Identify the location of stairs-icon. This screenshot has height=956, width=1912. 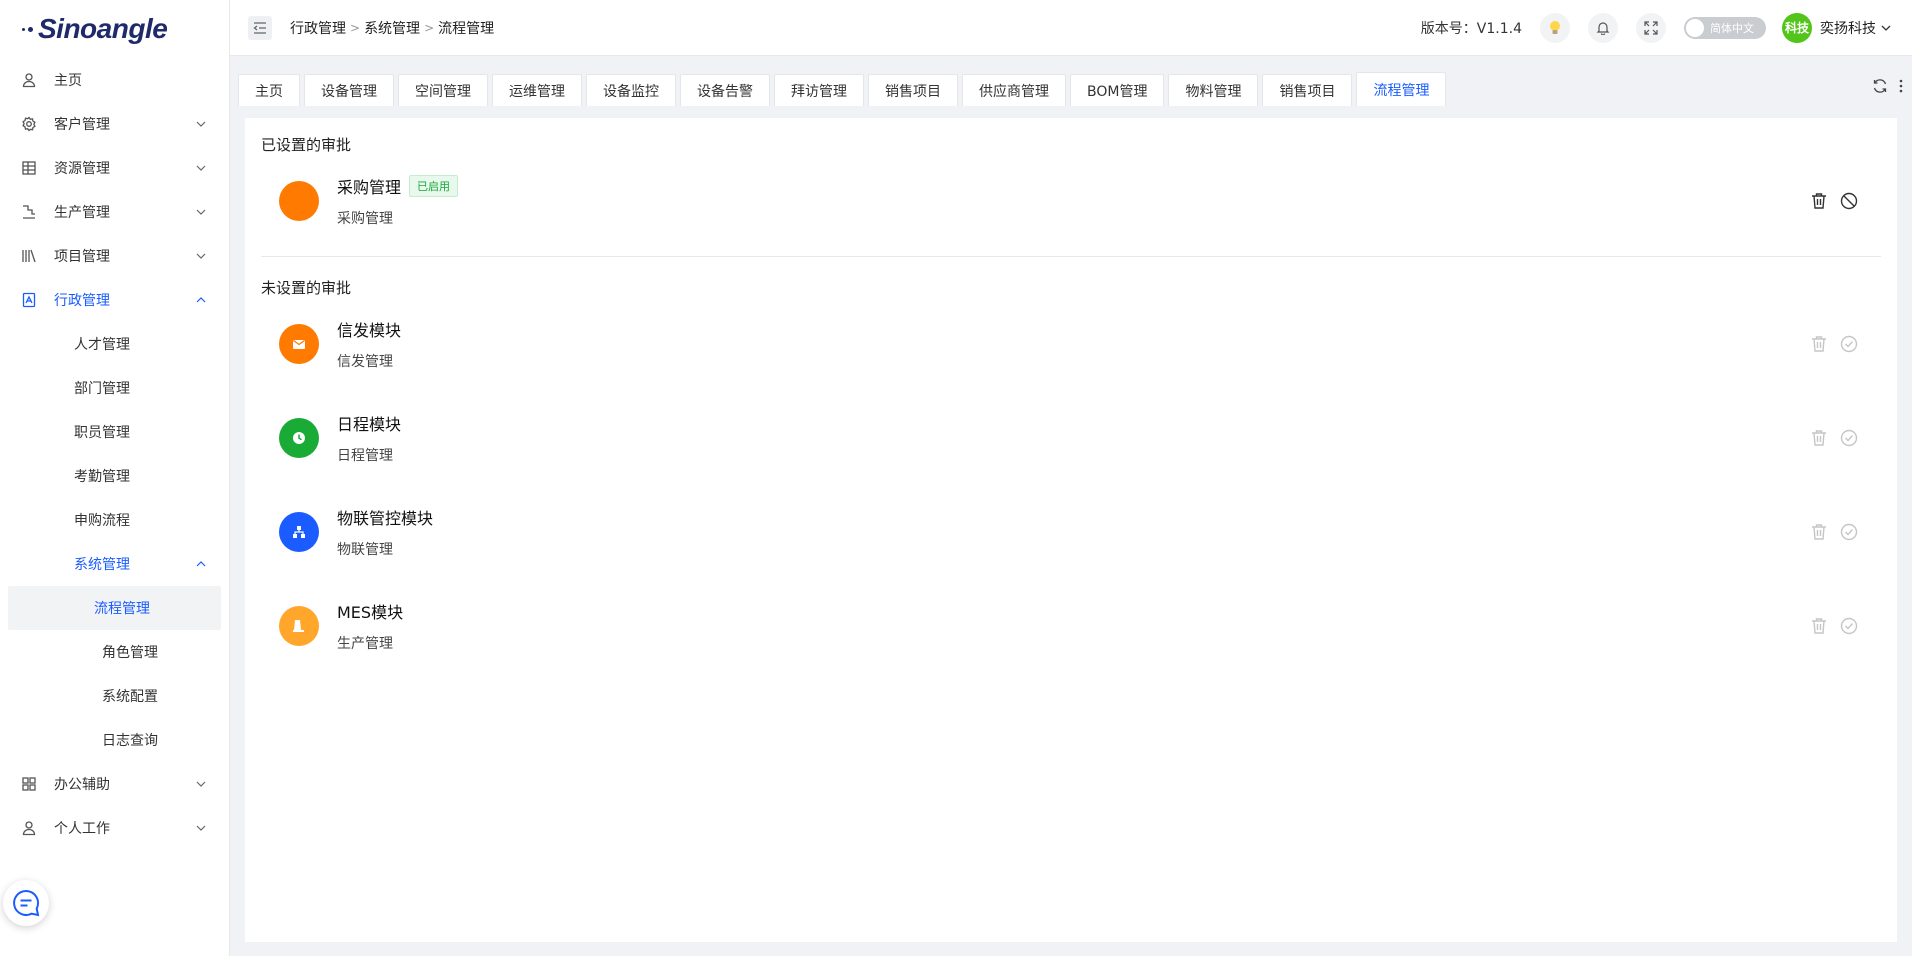
(29, 212).